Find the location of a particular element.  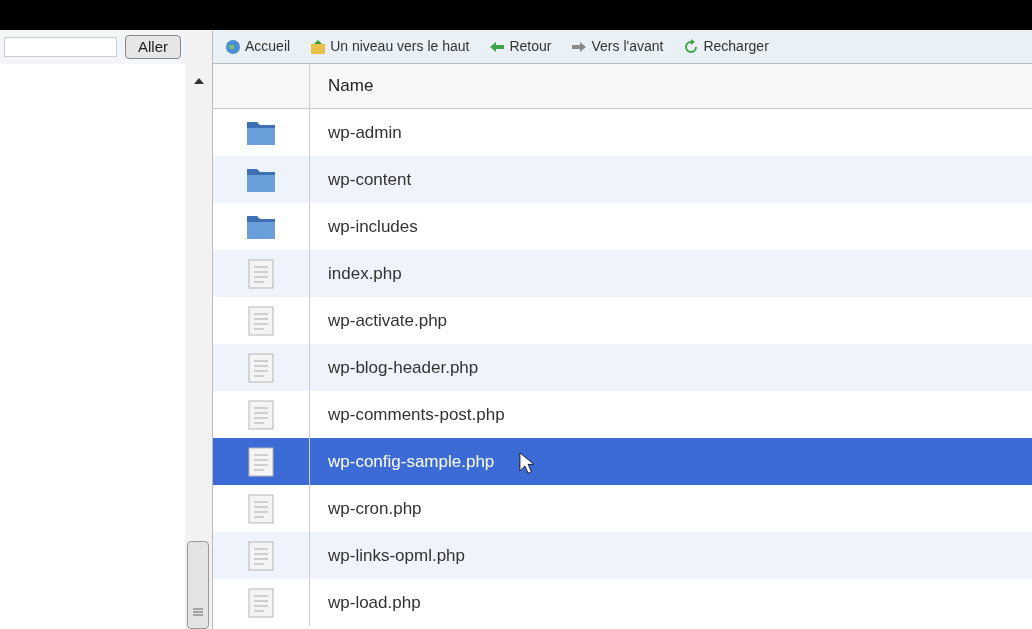

file-name: wp-includes is located at coordinates (373, 226).